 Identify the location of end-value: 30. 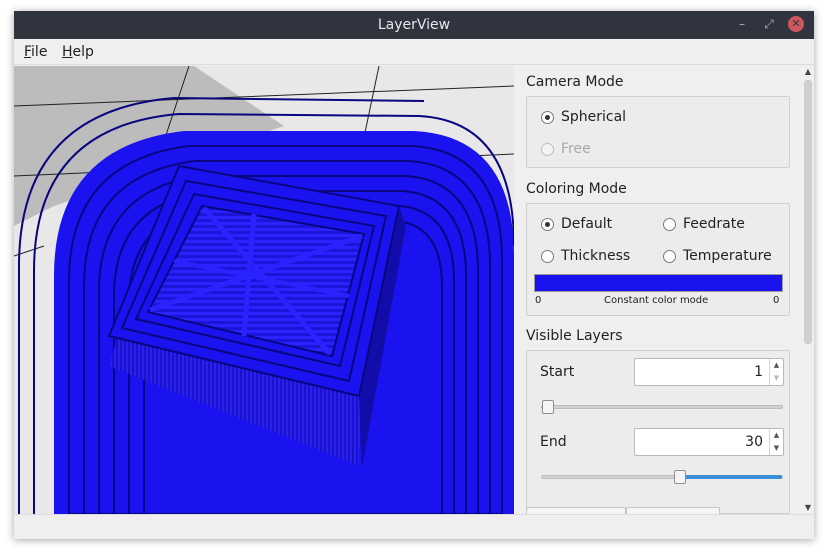
(754, 442).